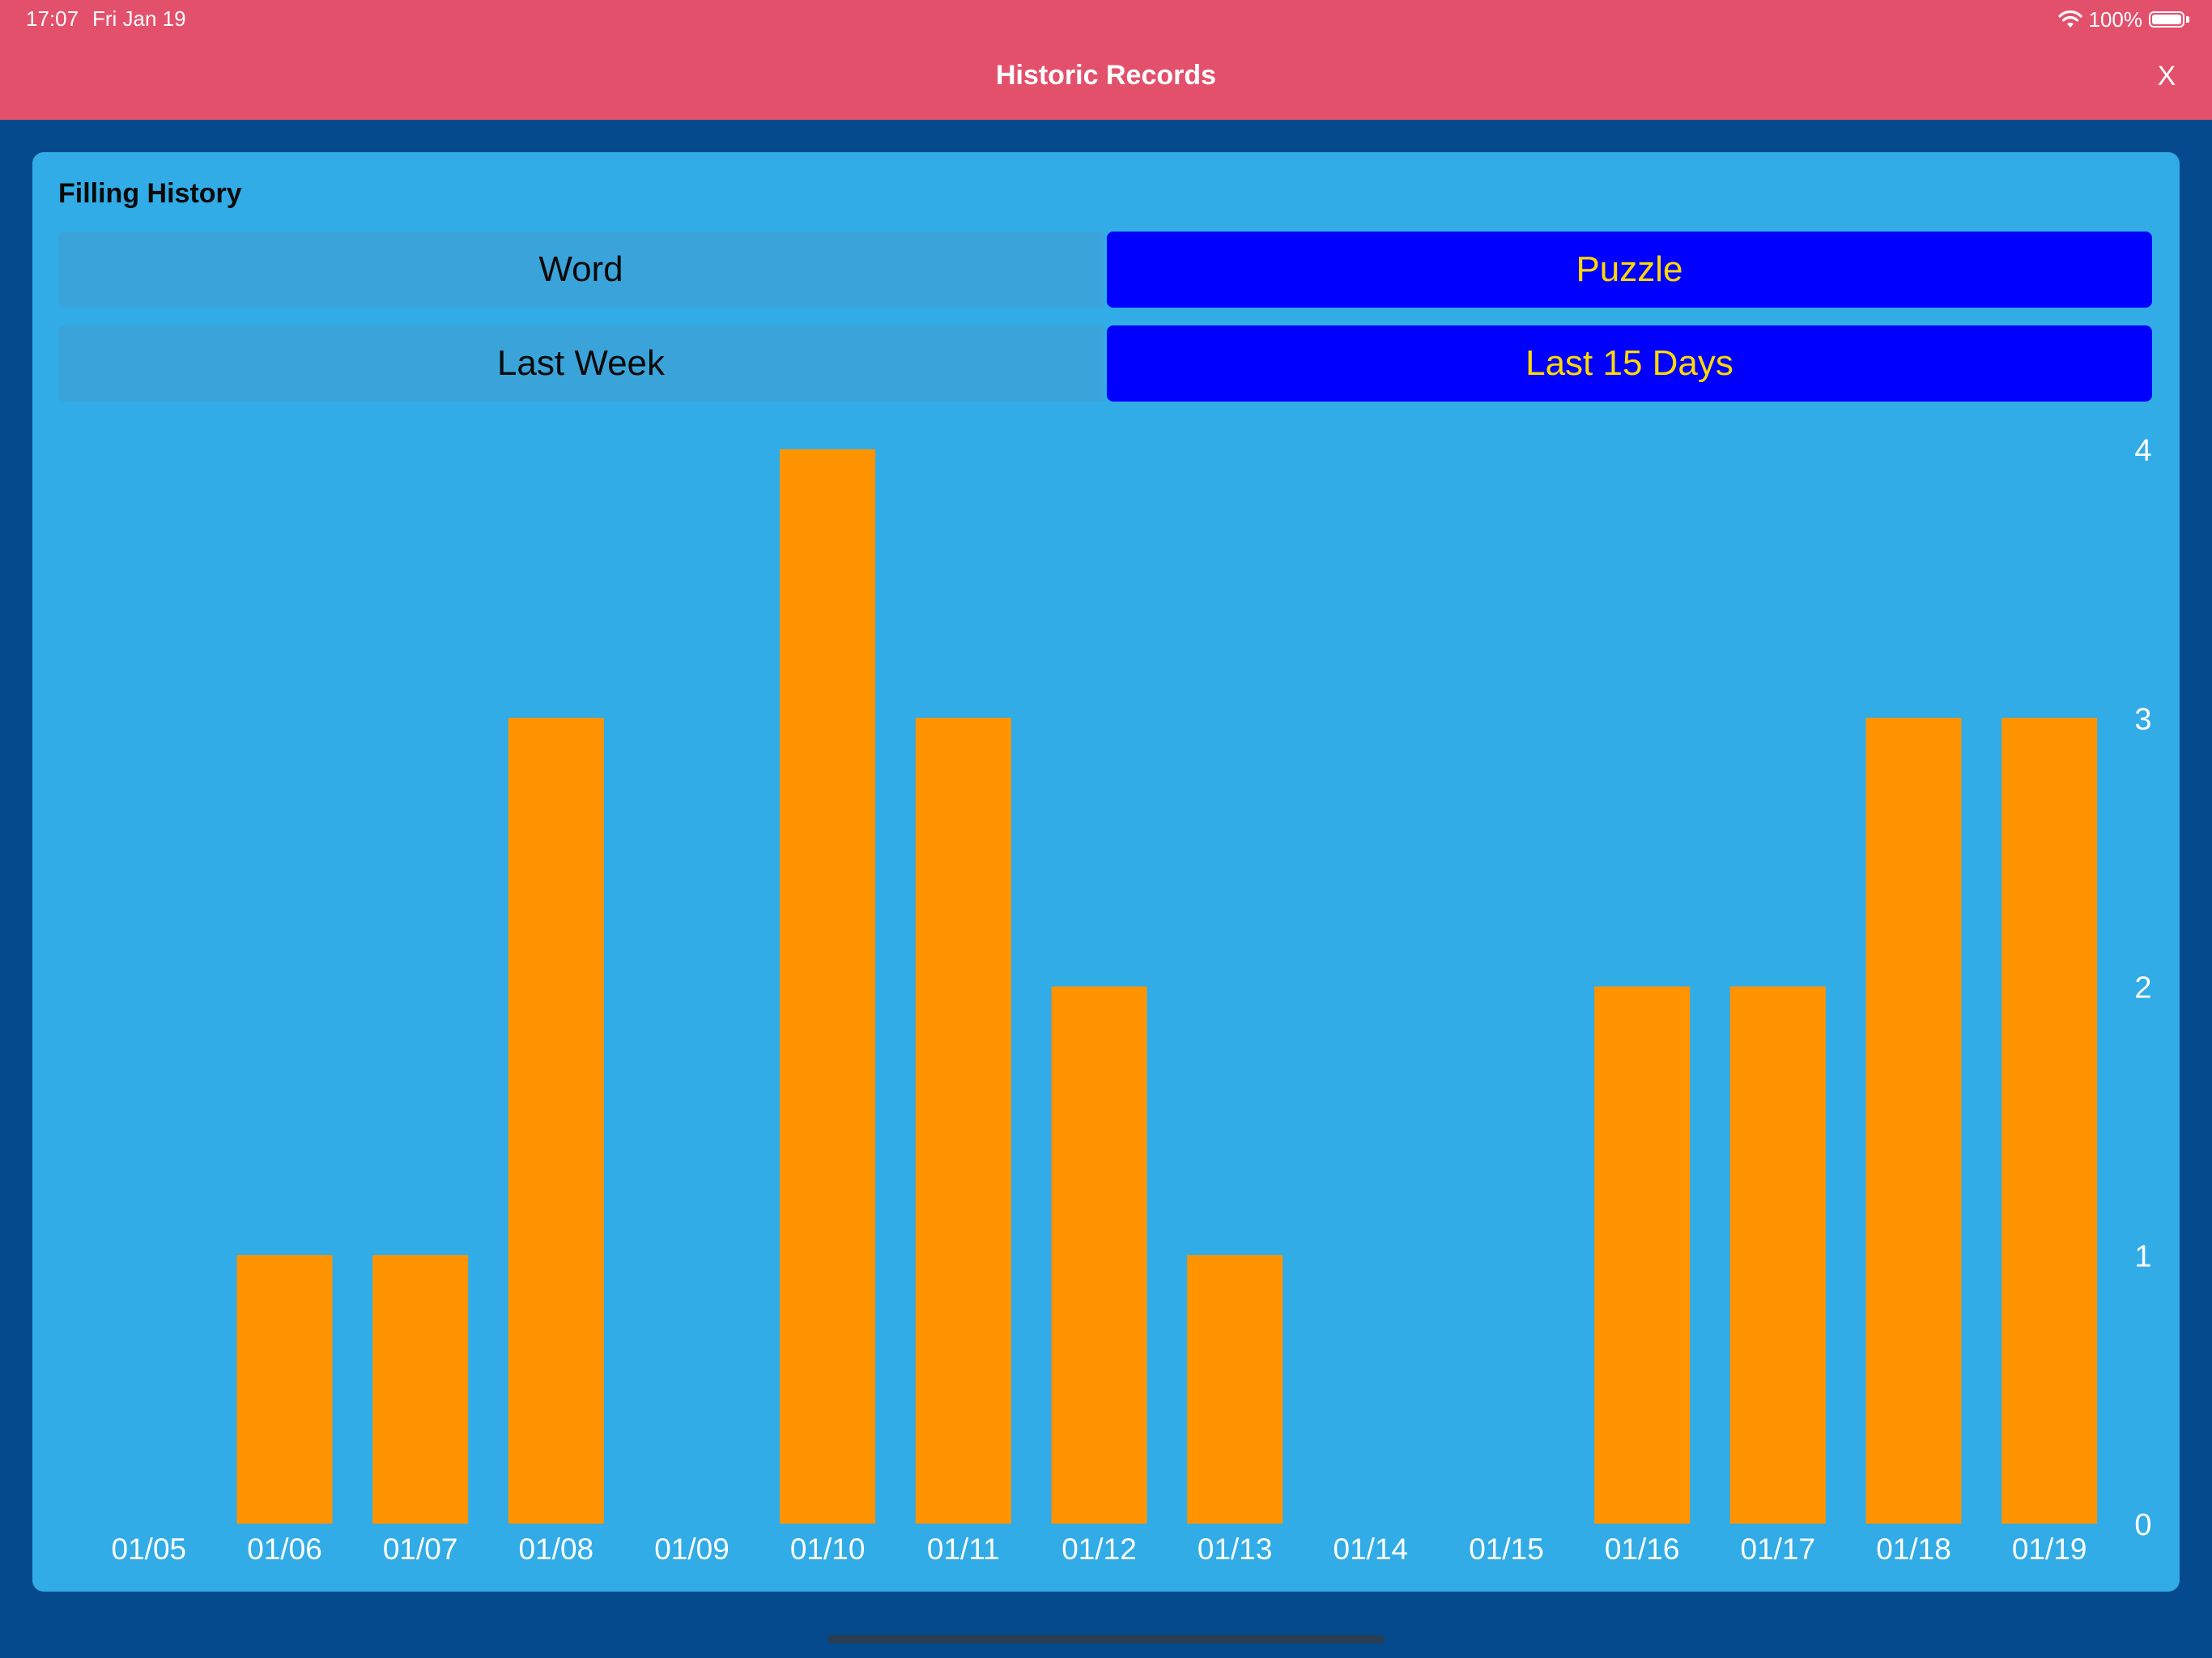 This screenshot has height=1658, width=2212. I want to click on x-tick-label: 01/05, so click(150, 1549).